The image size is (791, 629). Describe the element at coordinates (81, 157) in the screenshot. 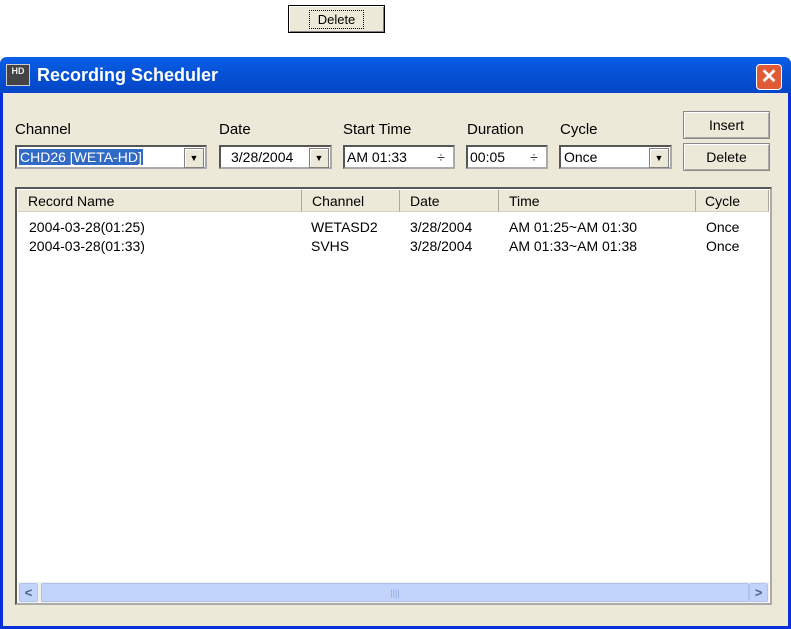

I see `channel-value: CHD26 [WETA-HD]` at that location.